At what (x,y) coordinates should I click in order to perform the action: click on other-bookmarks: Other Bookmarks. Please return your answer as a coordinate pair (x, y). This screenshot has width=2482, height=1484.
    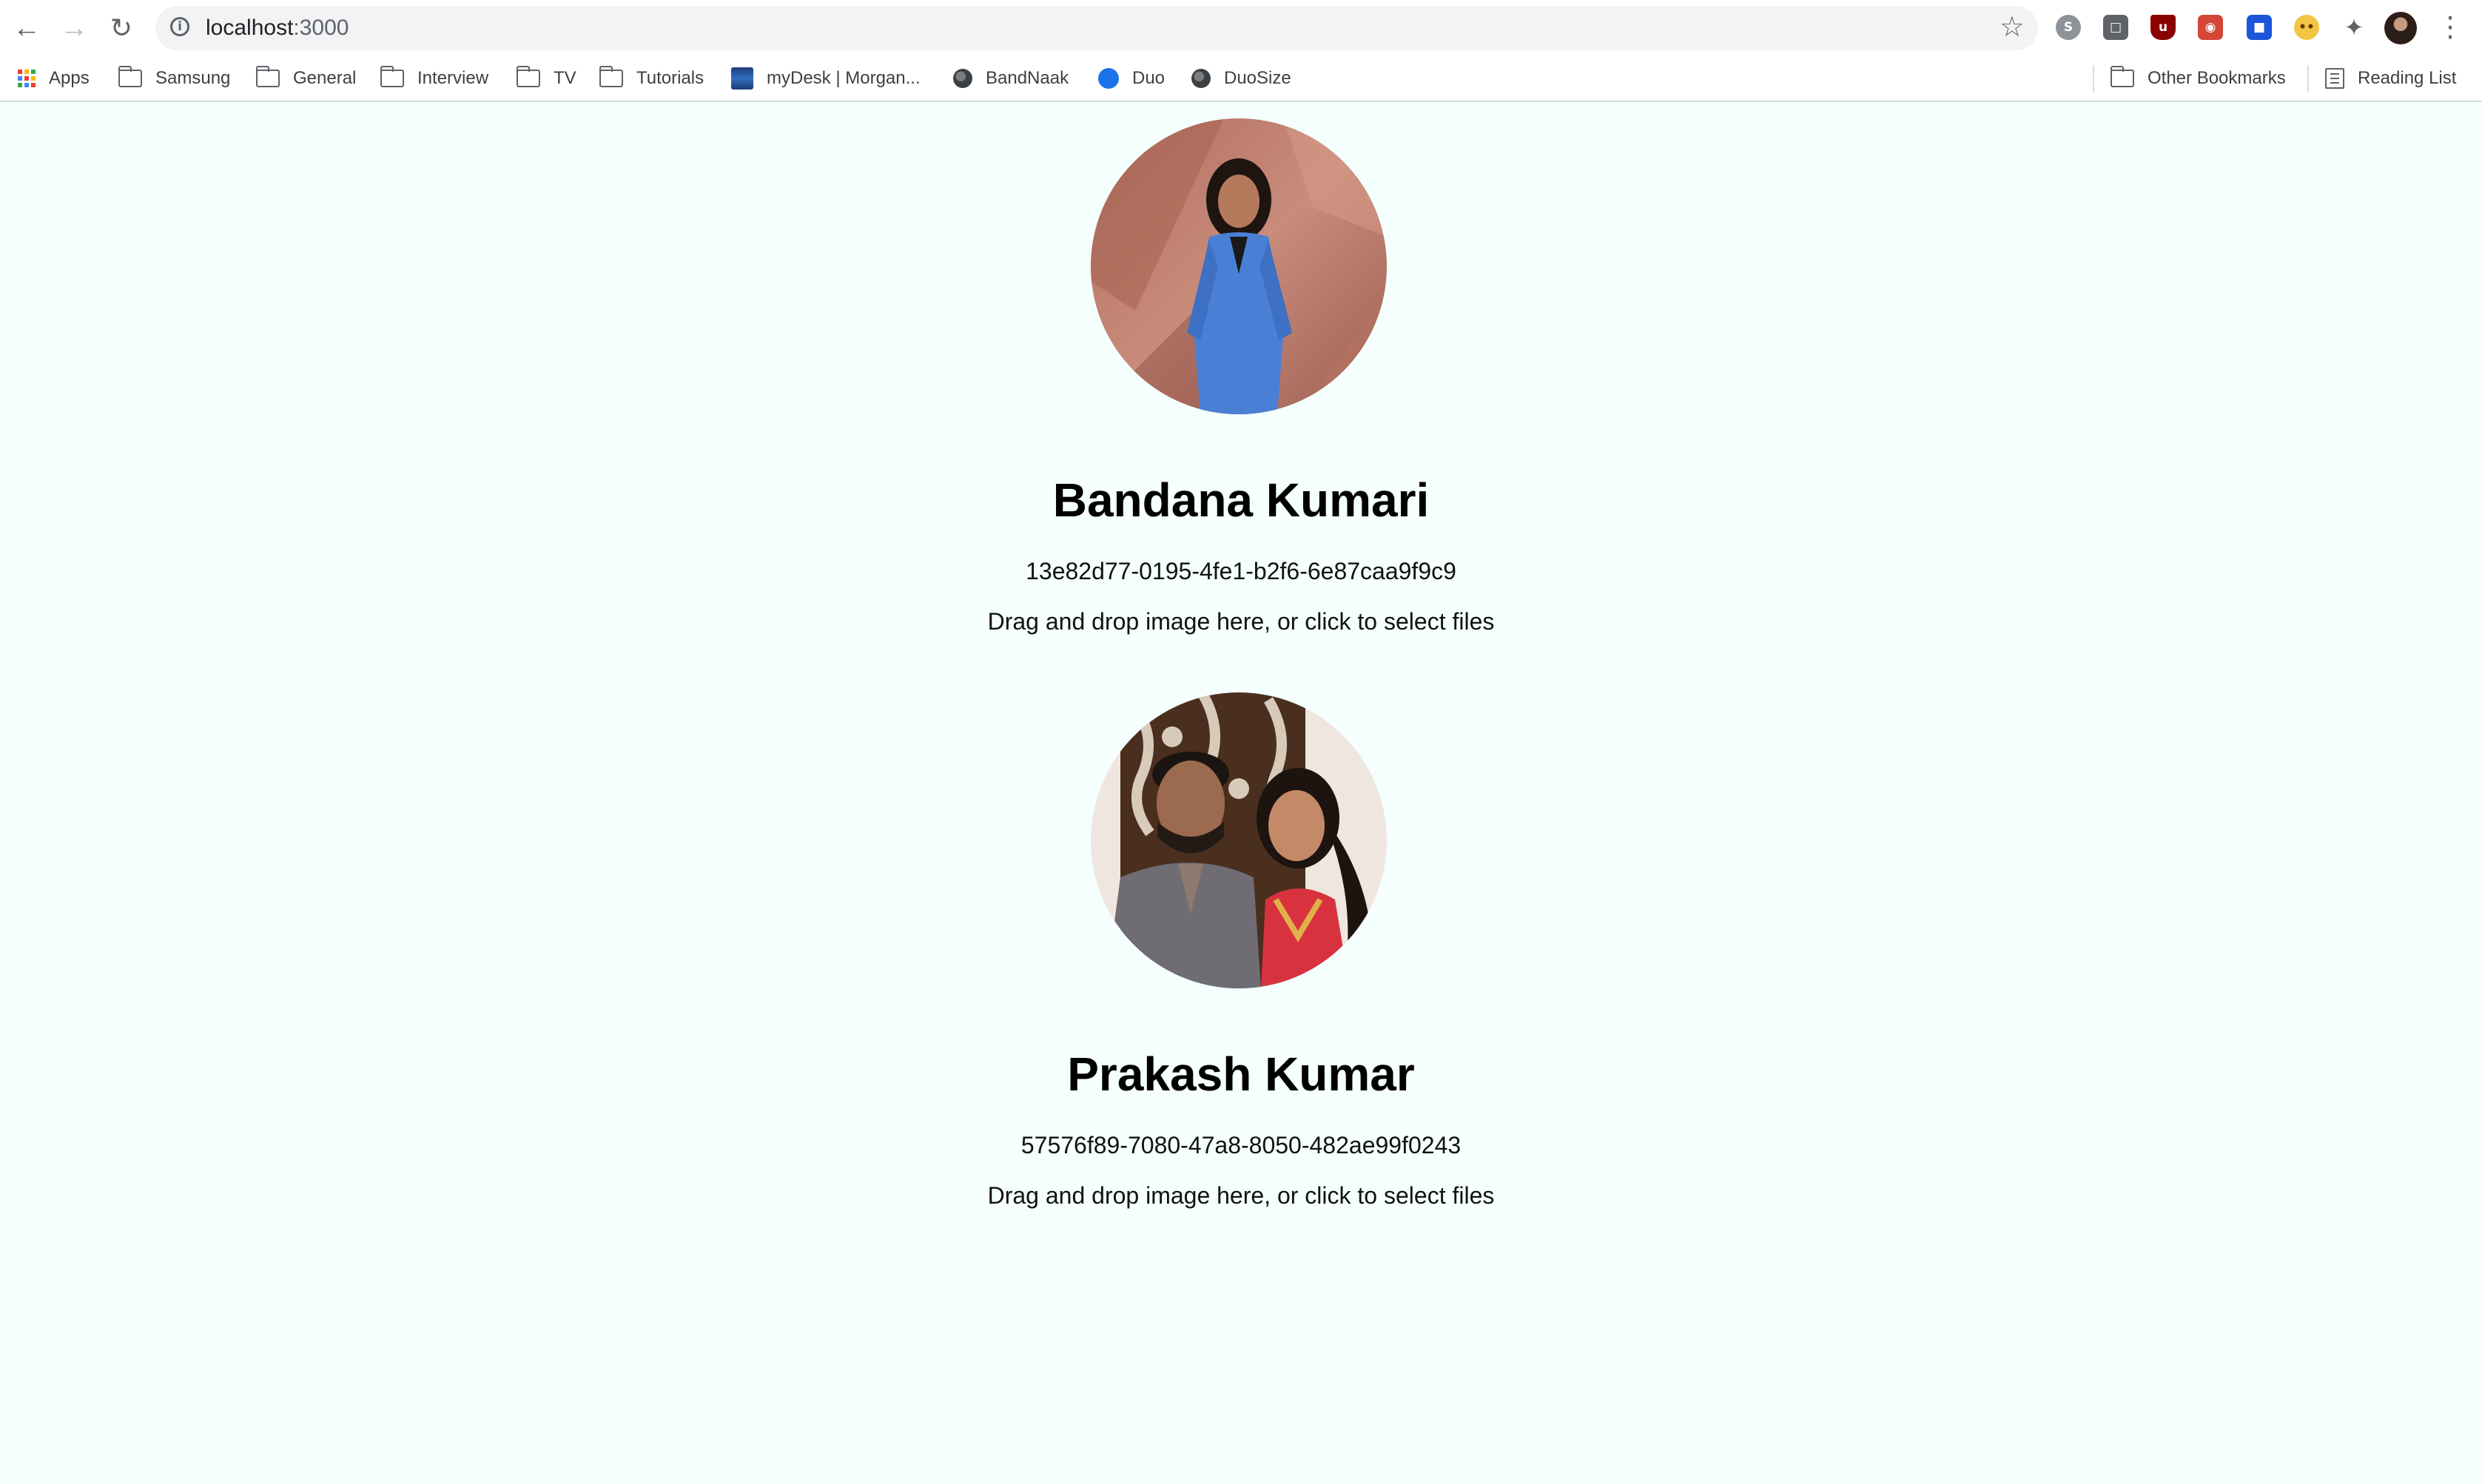
    Looking at the image, I should click on (2198, 78).